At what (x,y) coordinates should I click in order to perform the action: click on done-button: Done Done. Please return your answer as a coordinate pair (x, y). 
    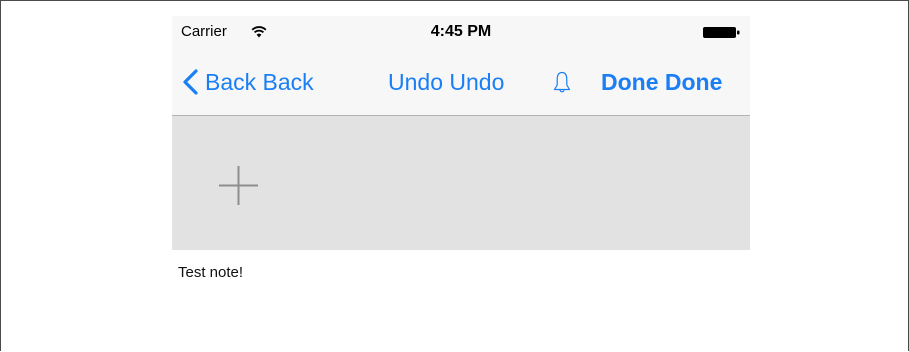
    Looking at the image, I should click on (661, 82).